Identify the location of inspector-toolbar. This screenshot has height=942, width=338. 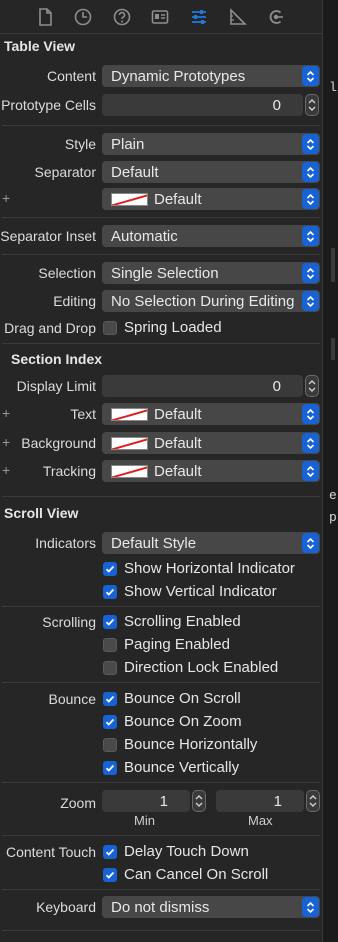
(161, 17).